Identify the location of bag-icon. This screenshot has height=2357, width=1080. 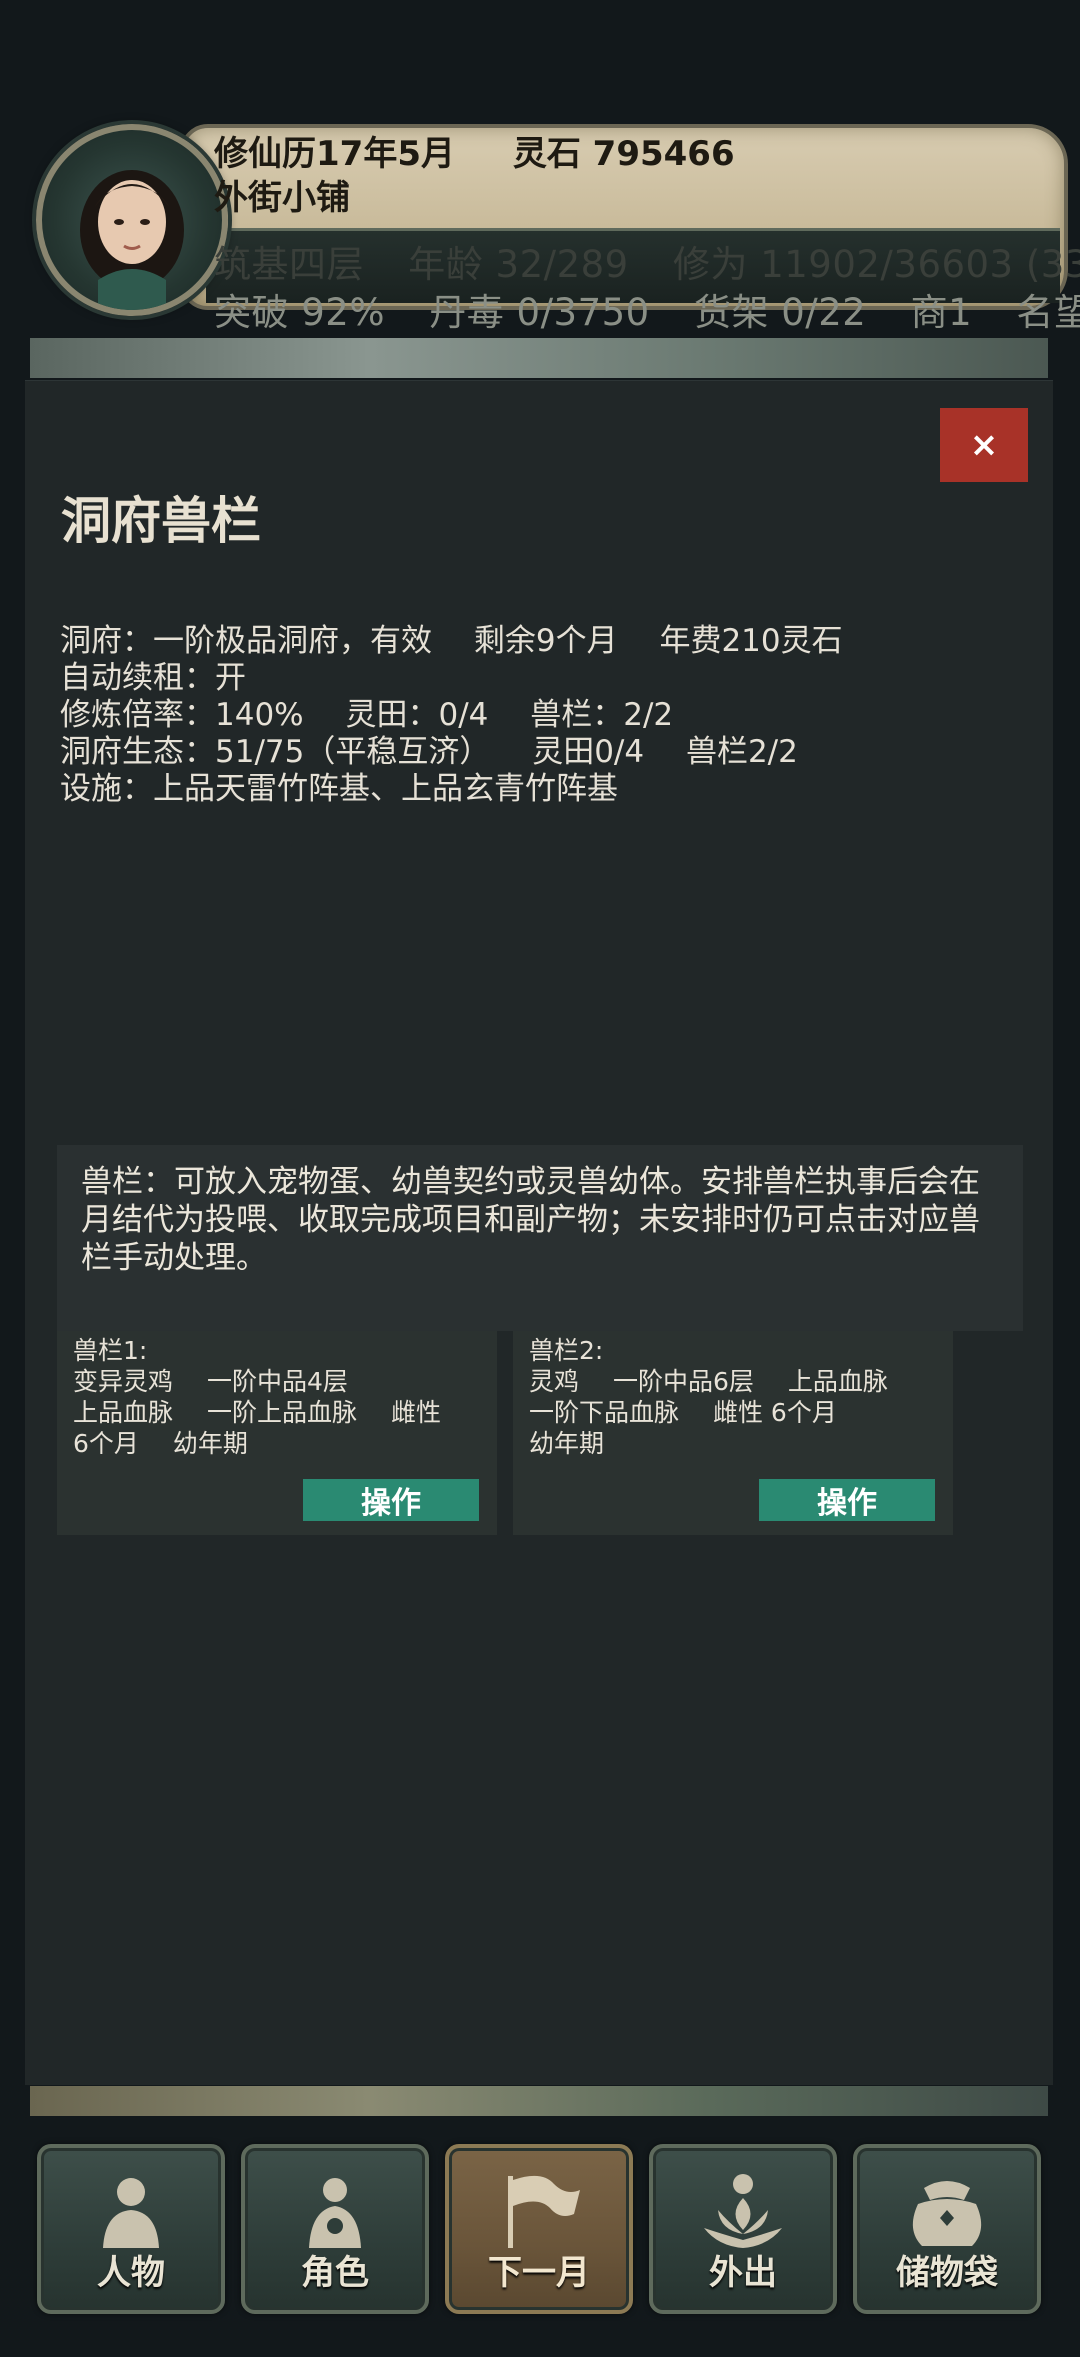
(947, 2213).